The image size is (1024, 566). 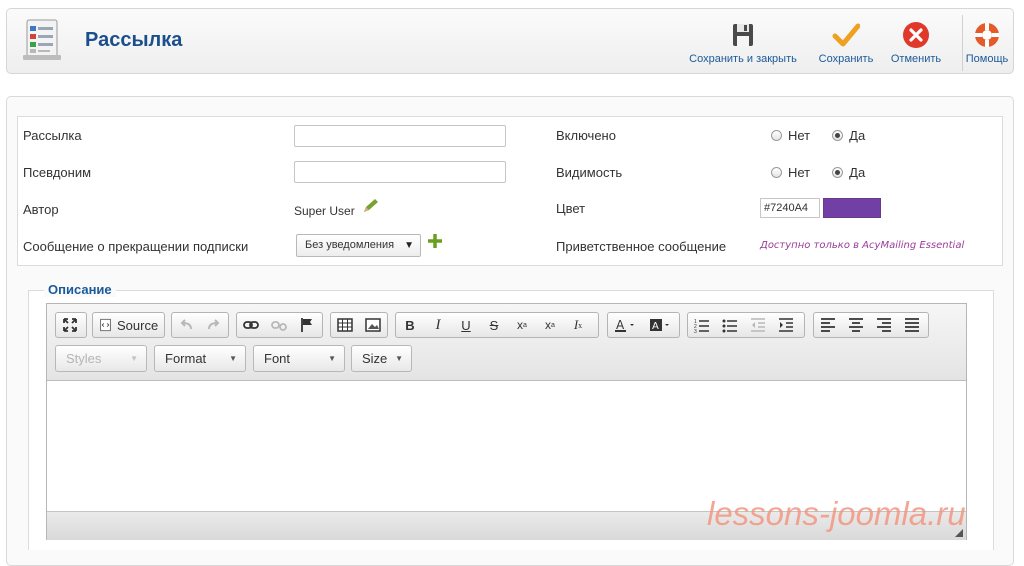 I want to click on toolbar-group-insert, so click(x=359, y=325).